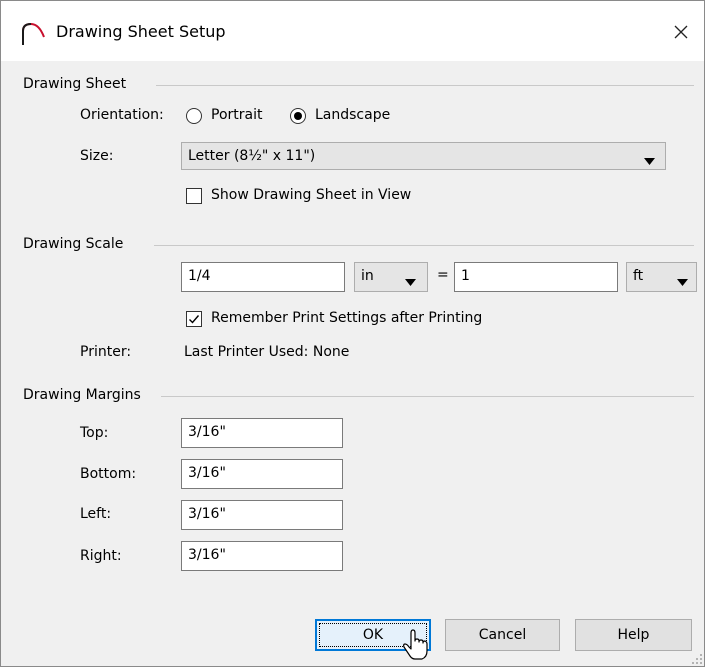 This screenshot has width=705, height=667. I want to click on remember-print-checkbox, so click(194, 319).